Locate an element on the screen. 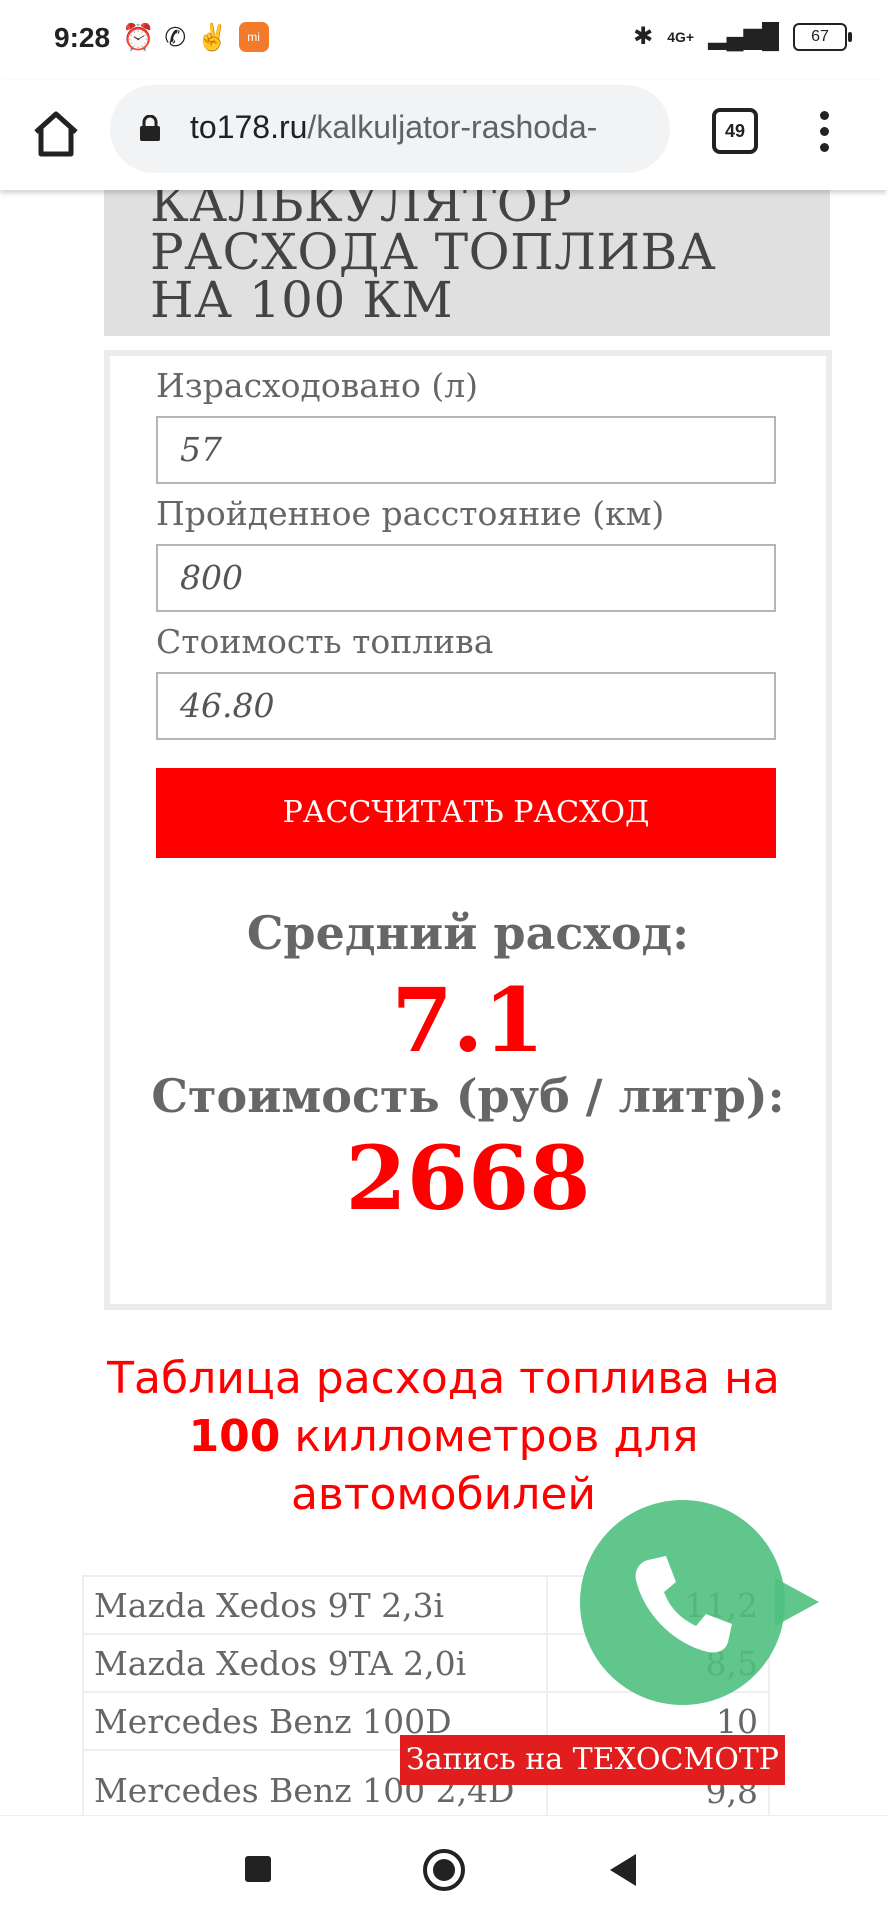  signal-icon: ▂▄▆█ is located at coordinates (743, 36).